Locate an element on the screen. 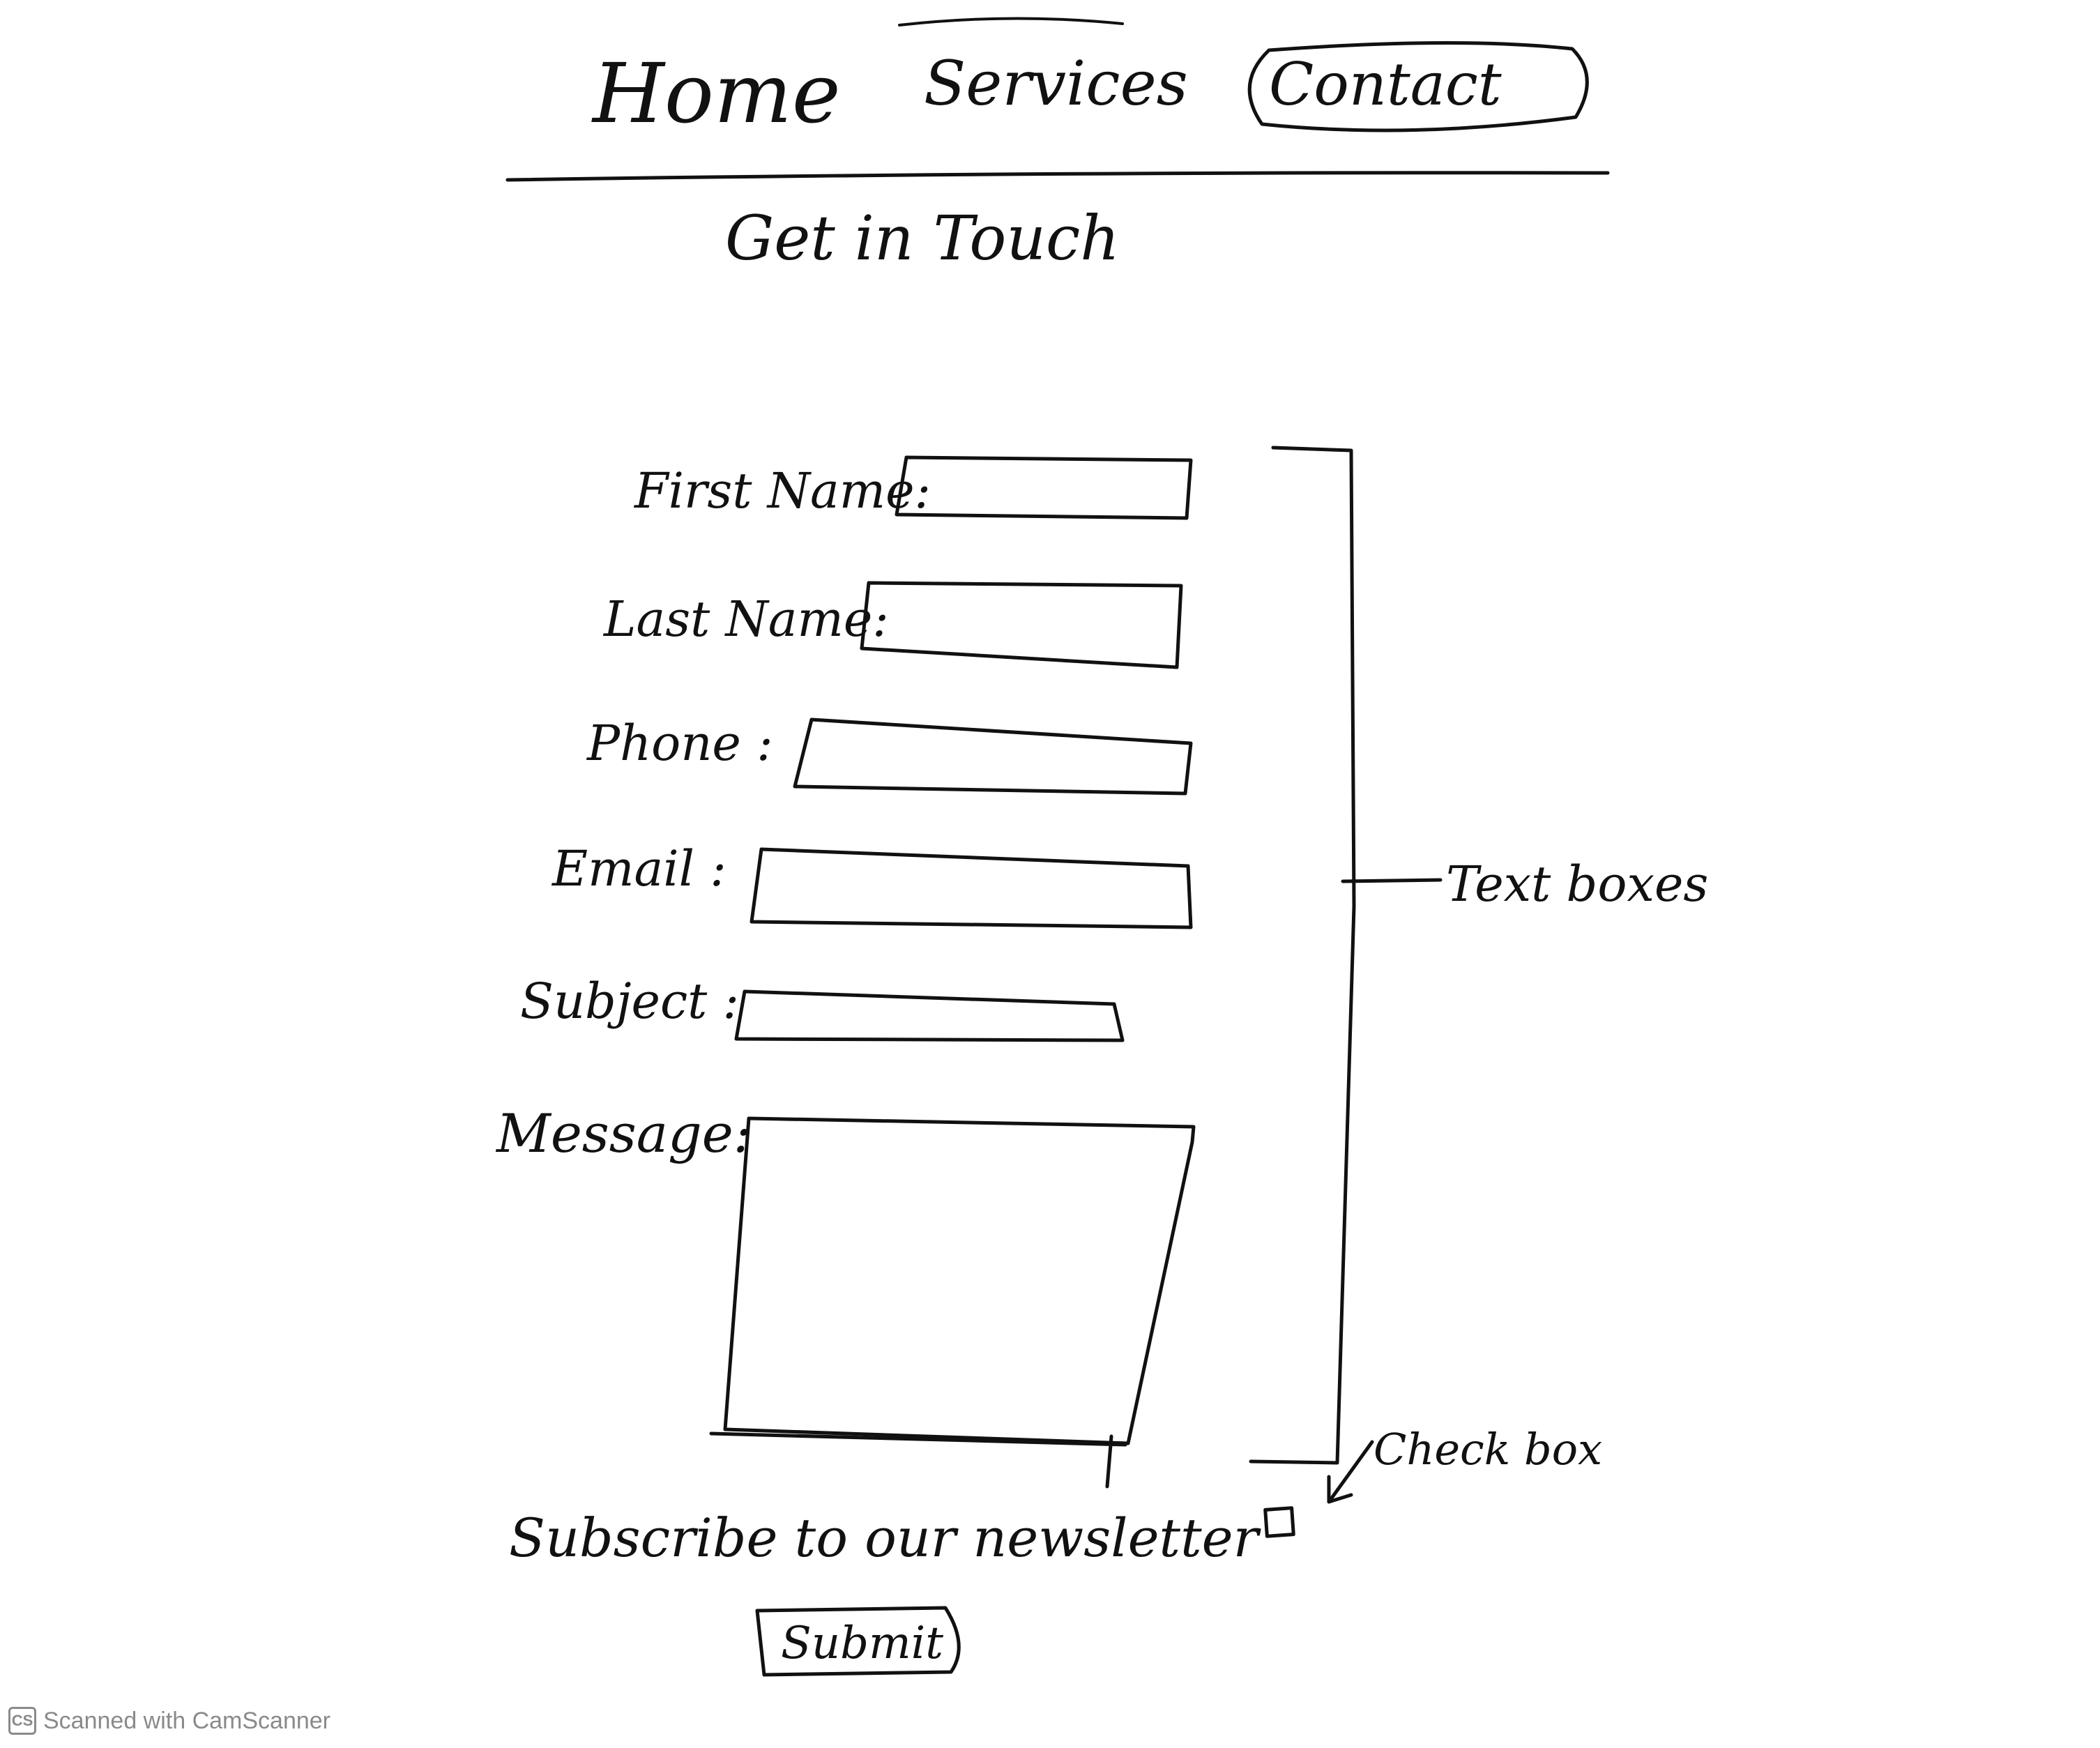 The image size is (2100, 1748). check-box-note: Check box is located at coordinates (1488, 1449).